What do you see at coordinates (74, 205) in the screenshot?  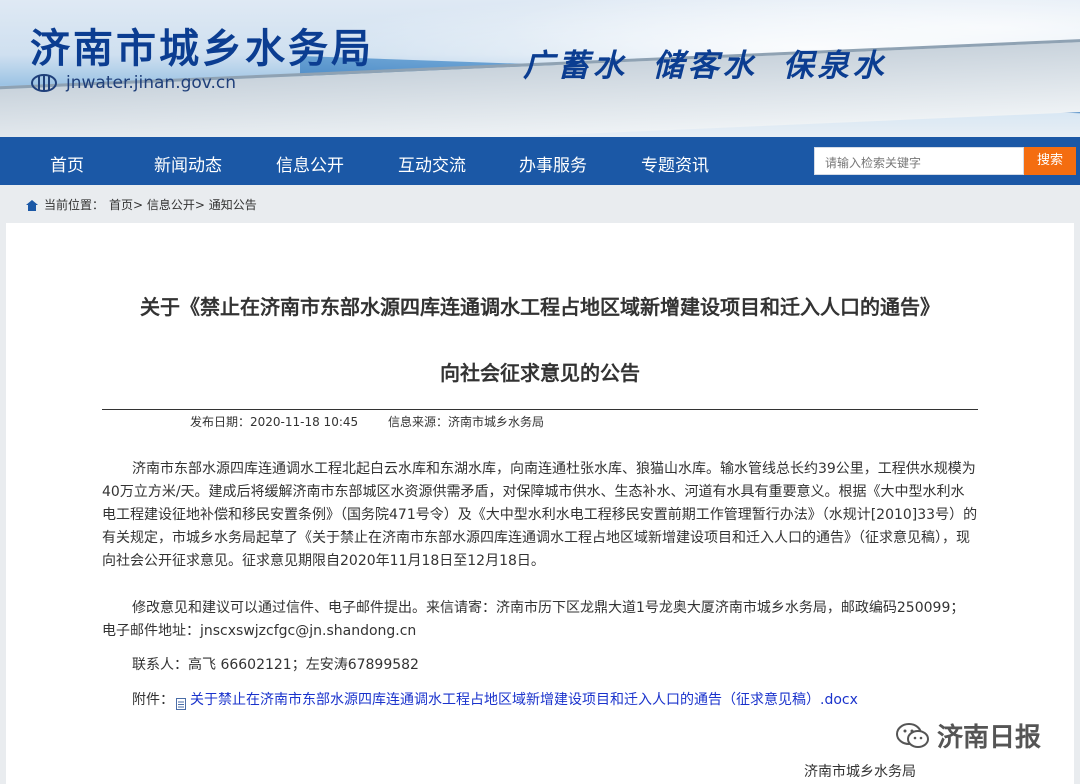 I see `breadcrumb-label: 当前位置：` at bounding box center [74, 205].